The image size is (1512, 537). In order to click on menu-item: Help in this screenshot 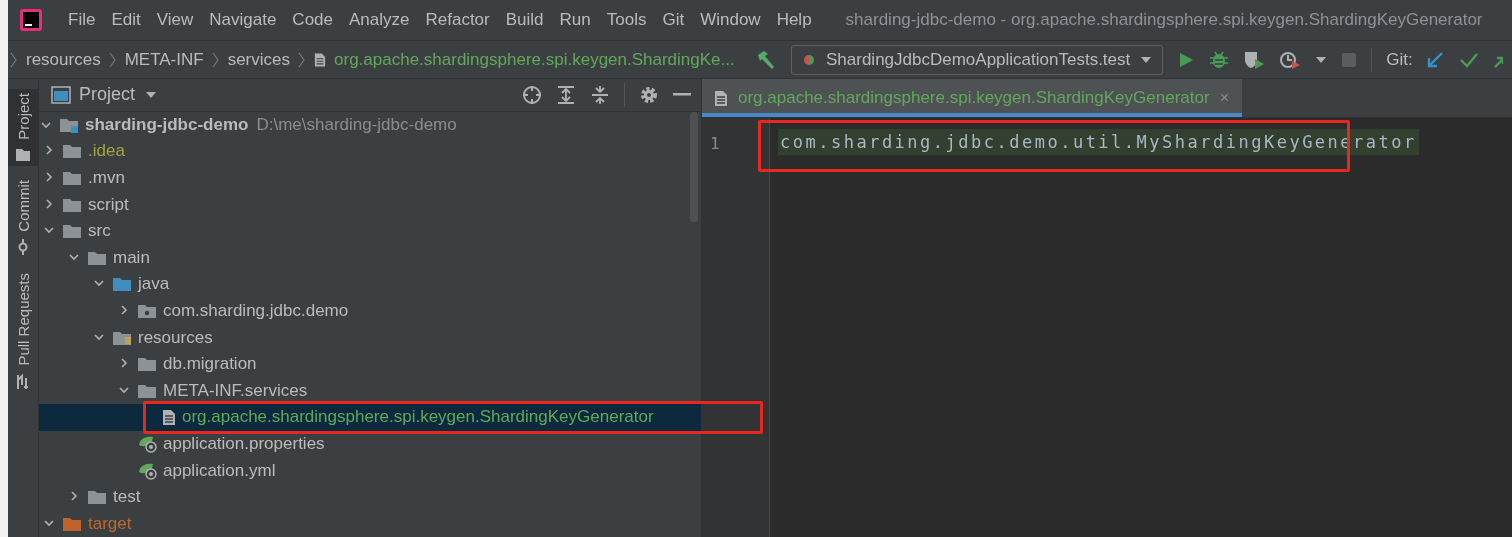, I will do `click(794, 20)`.